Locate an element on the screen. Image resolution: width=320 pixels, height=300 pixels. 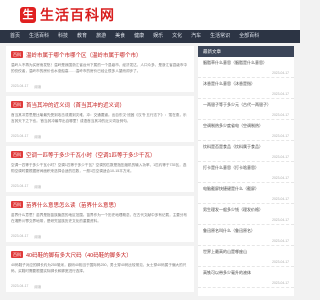
sidebar-article: 沐香是什么意思（沐香是指） 2023-04-17 is located at coordinates (246, 88).